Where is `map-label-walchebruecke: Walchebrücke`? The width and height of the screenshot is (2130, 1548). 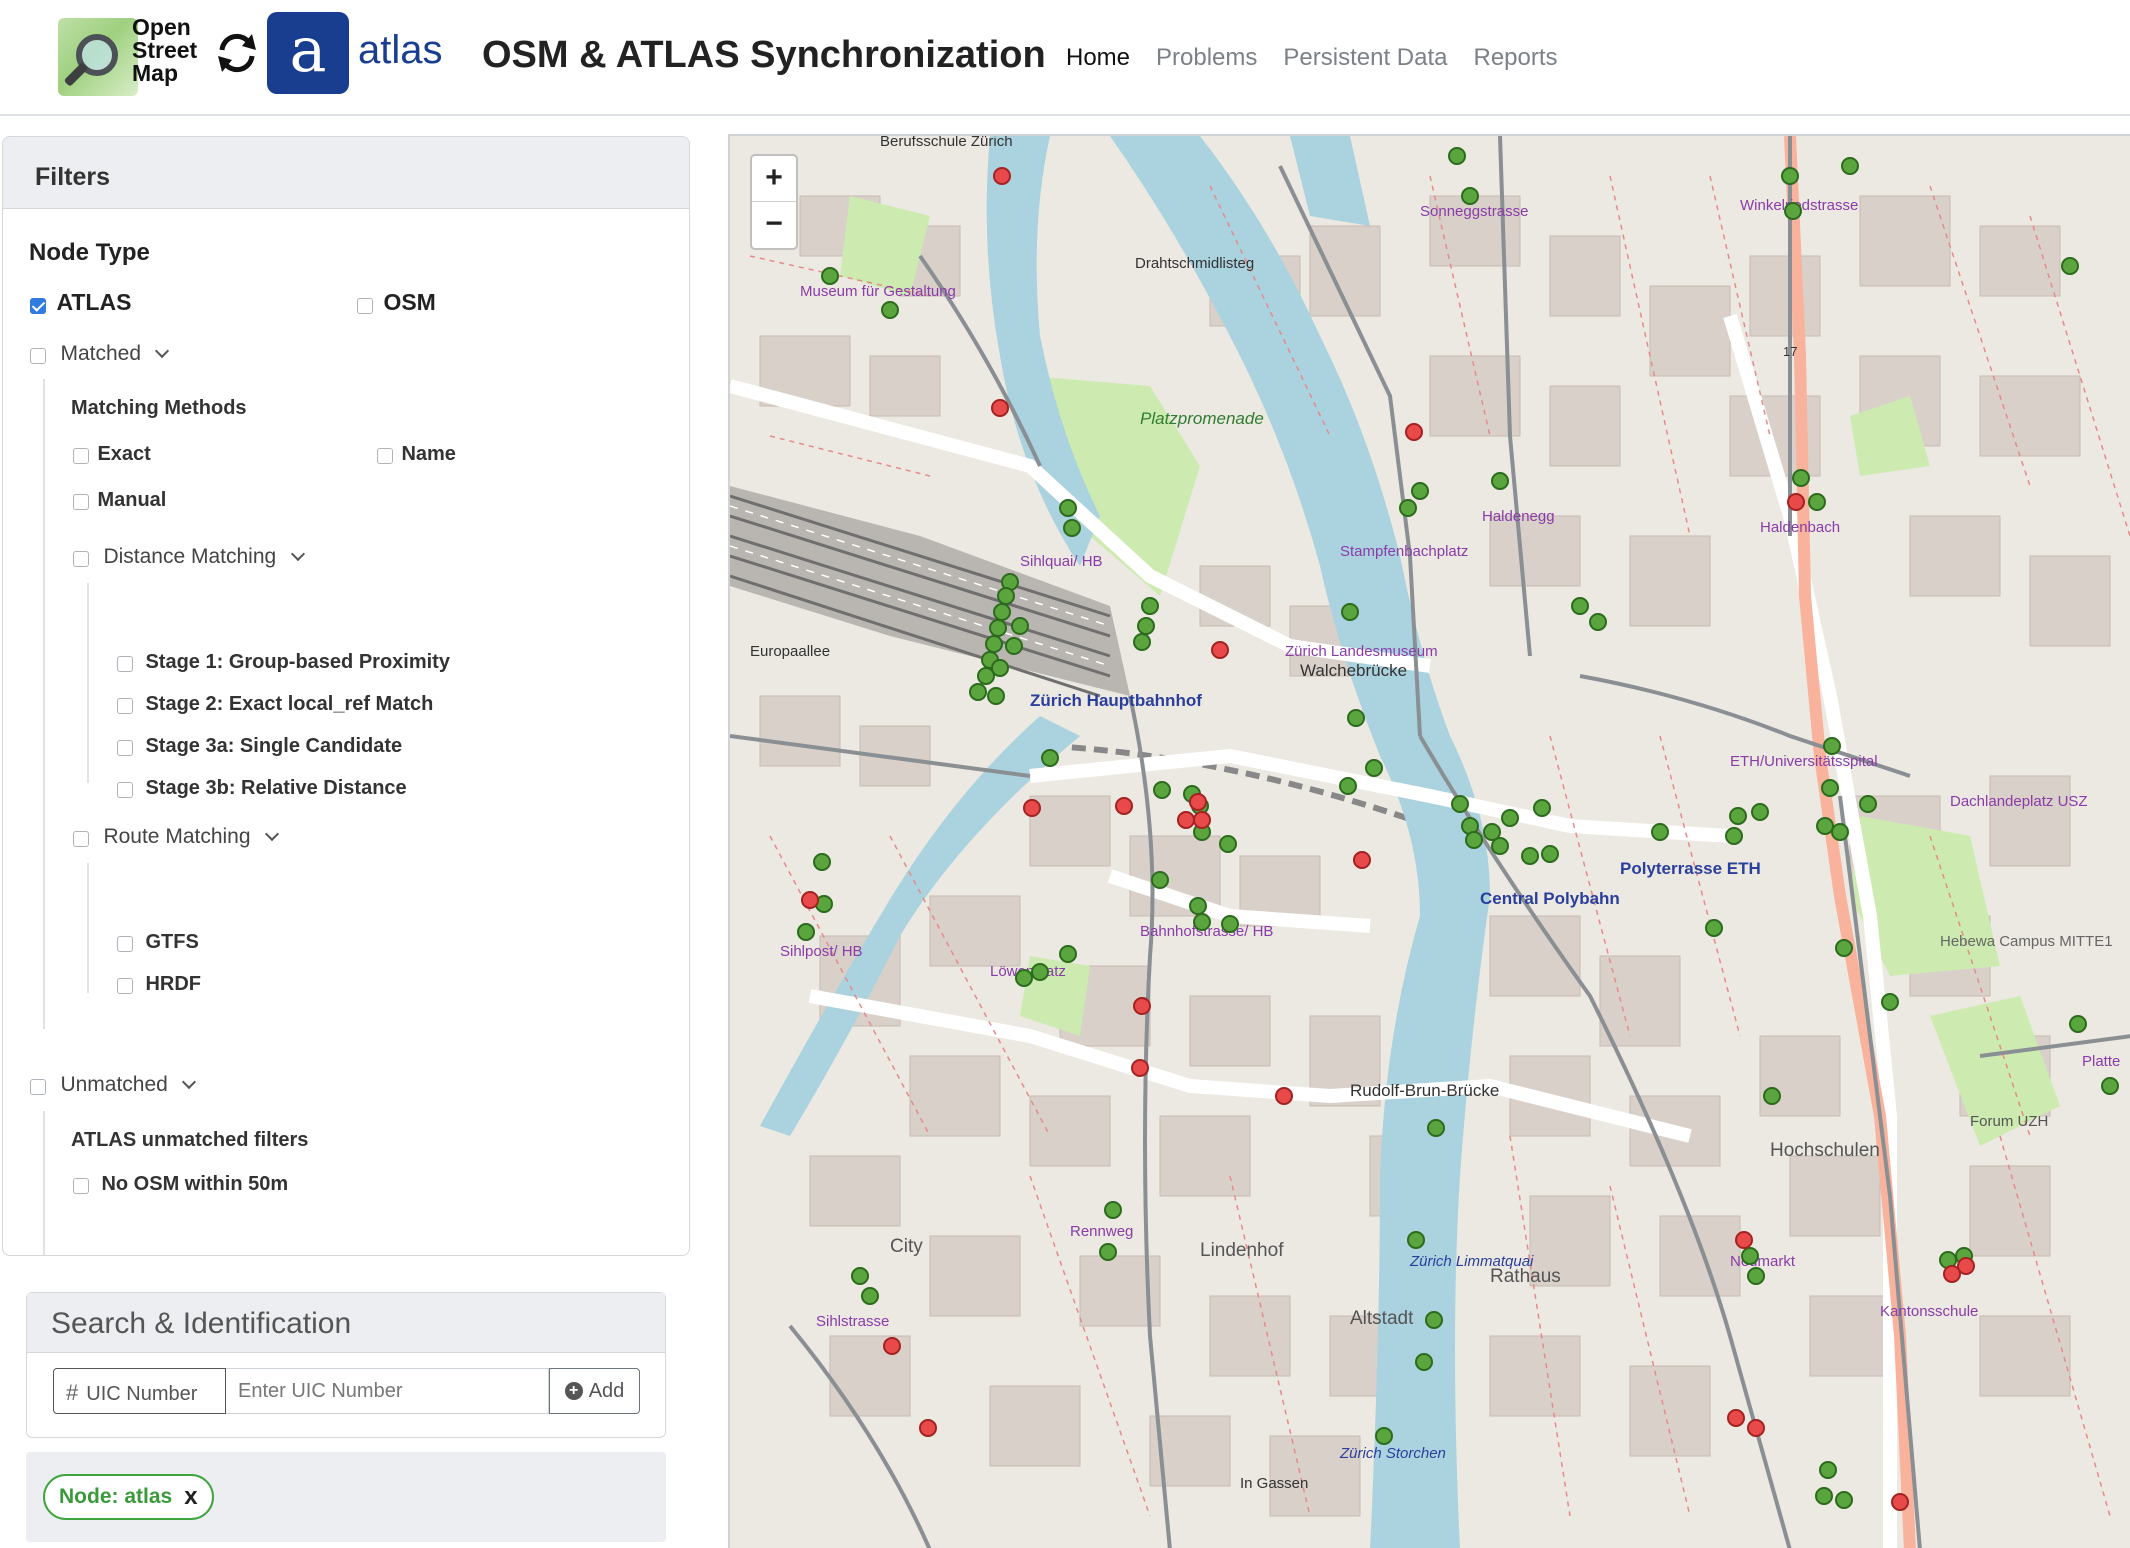 map-label-walchebruecke: Walchebrücke is located at coordinates (1353, 670).